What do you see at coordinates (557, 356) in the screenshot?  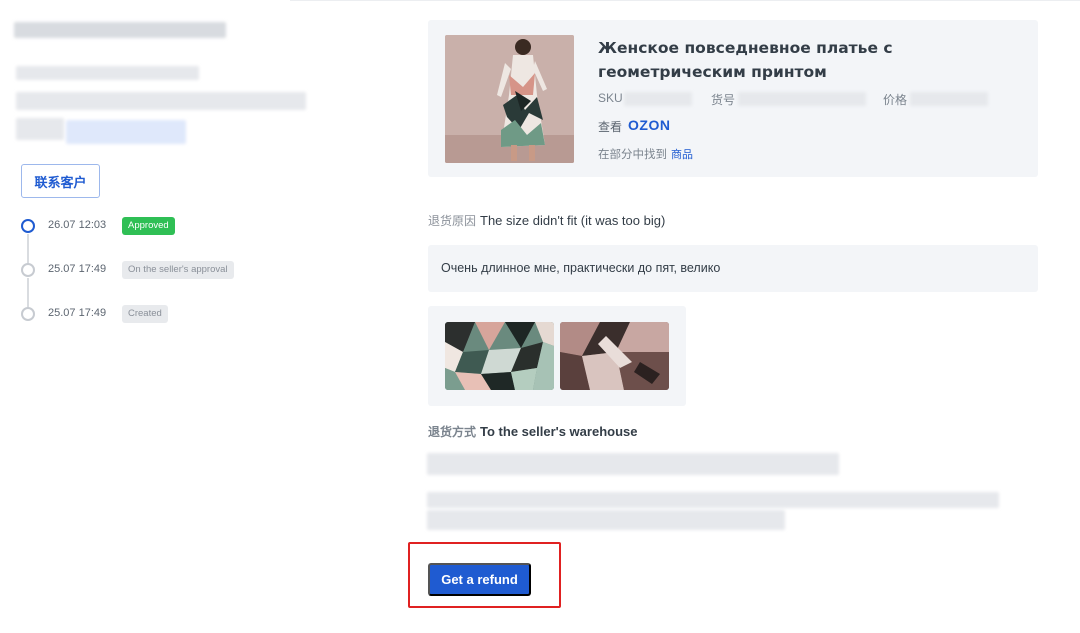 I see `return-photos` at bounding box center [557, 356].